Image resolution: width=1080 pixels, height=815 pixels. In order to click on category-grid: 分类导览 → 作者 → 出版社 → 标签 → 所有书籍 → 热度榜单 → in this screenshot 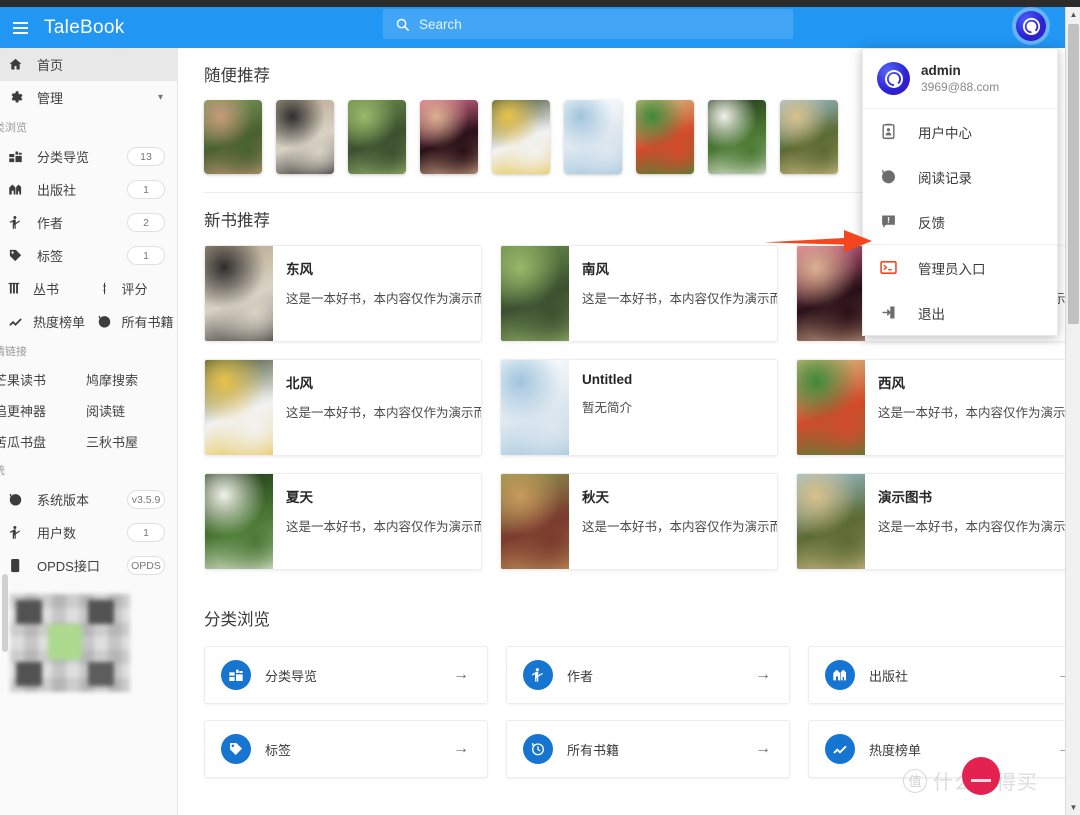, I will do `click(630, 709)`.